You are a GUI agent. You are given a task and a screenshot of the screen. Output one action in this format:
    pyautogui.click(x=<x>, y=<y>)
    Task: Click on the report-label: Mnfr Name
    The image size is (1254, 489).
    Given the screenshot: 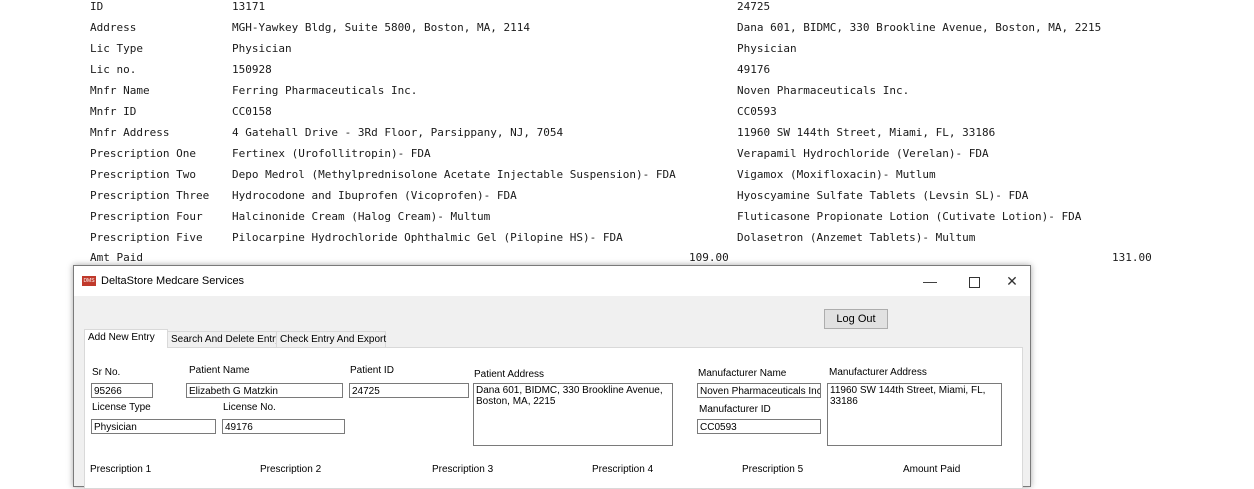 What is the action you would take?
    pyautogui.click(x=120, y=90)
    